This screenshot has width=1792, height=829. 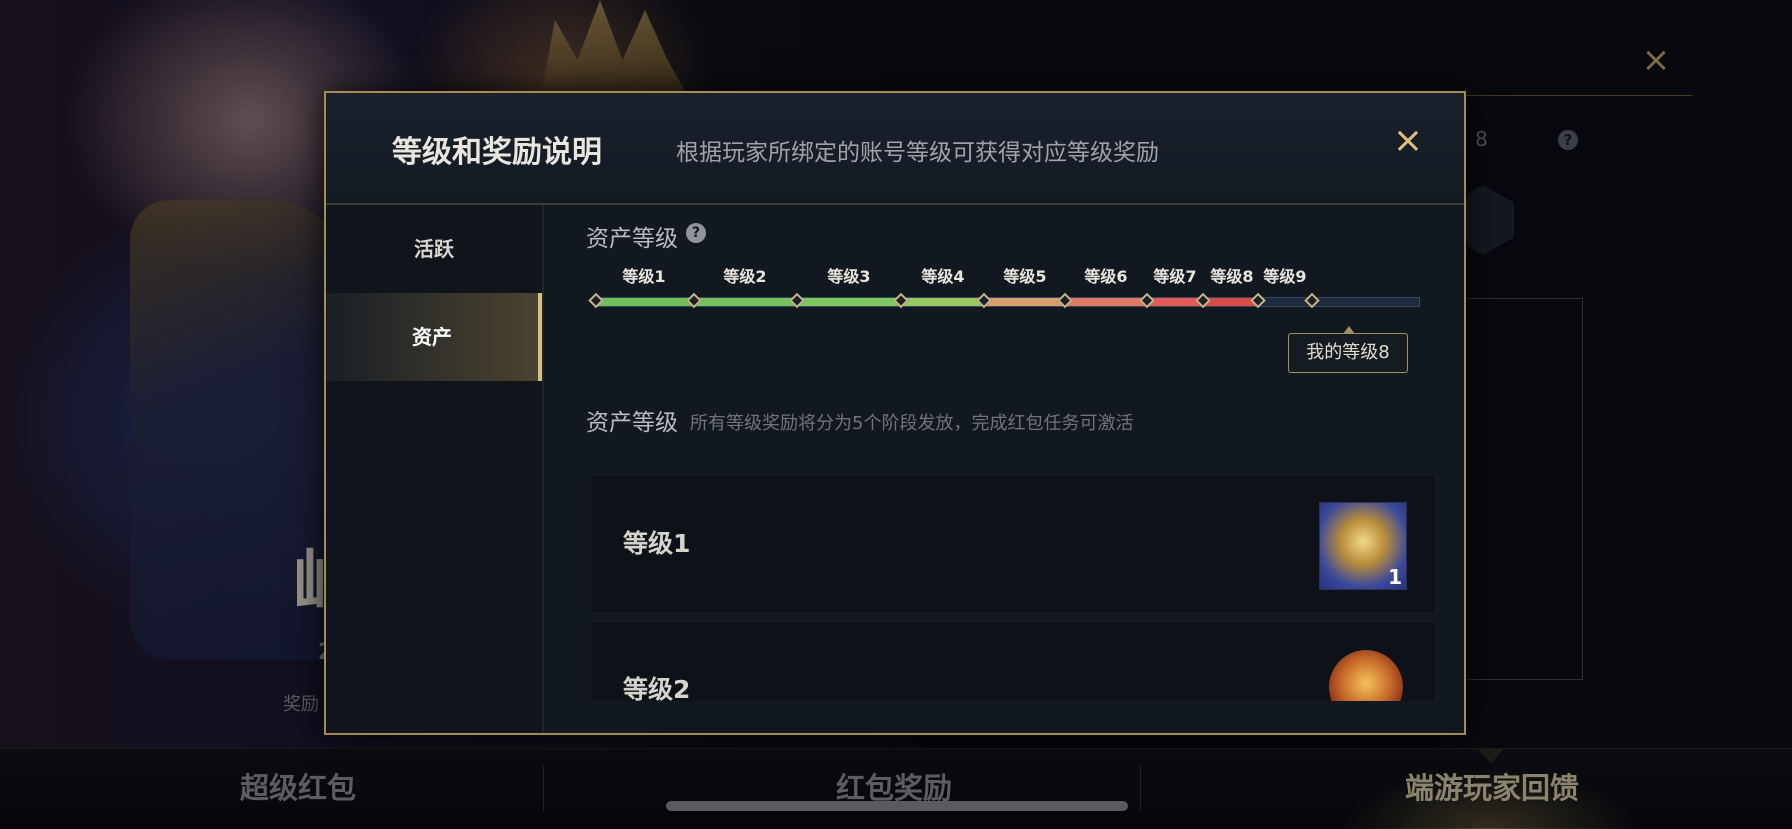 What do you see at coordinates (1408, 141) in the screenshot?
I see `close-icon: ×` at bounding box center [1408, 141].